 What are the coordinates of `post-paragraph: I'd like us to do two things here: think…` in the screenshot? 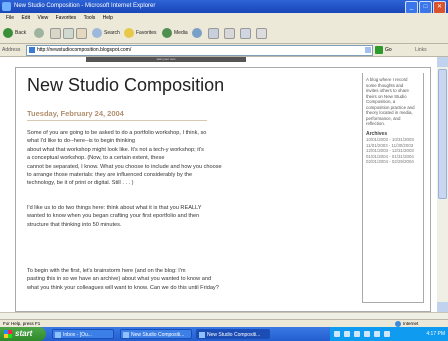 It's located at (114, 216).